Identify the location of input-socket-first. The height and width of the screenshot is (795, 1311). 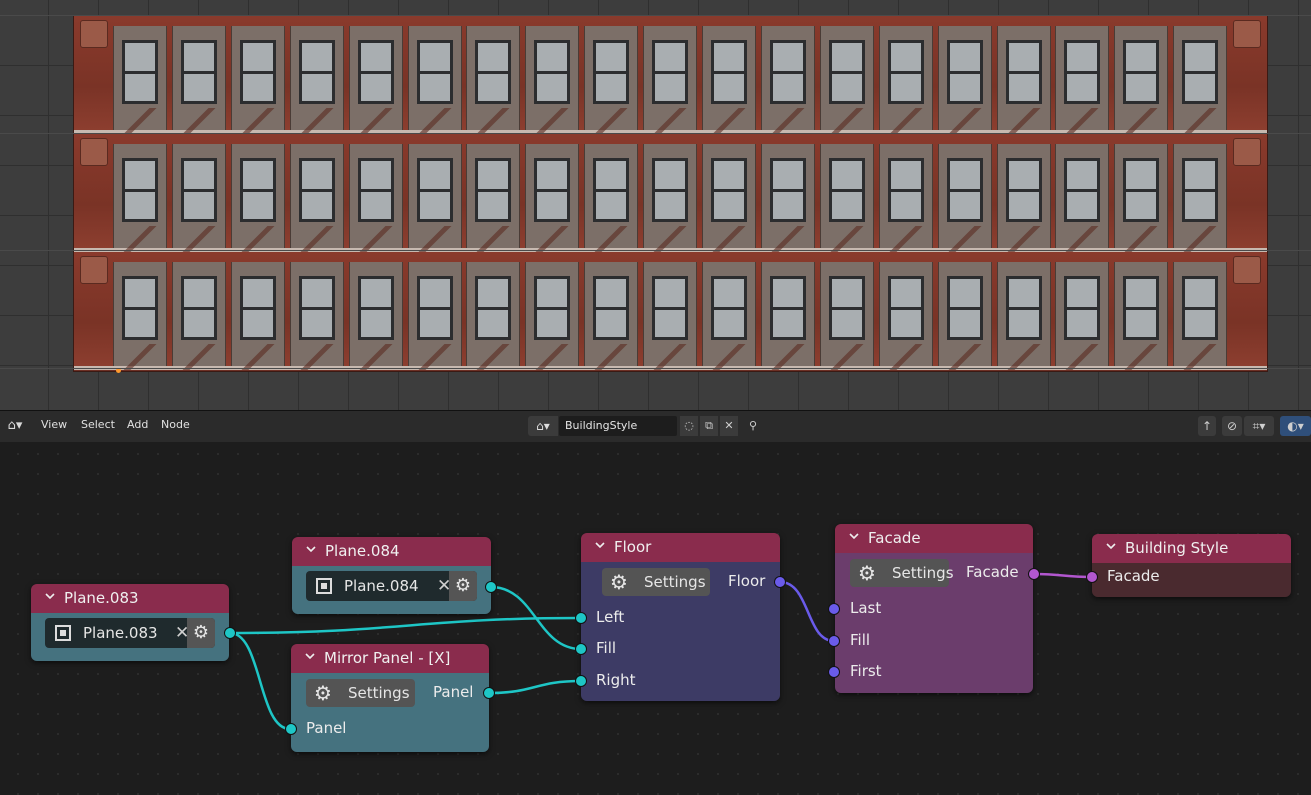
(834, 672).